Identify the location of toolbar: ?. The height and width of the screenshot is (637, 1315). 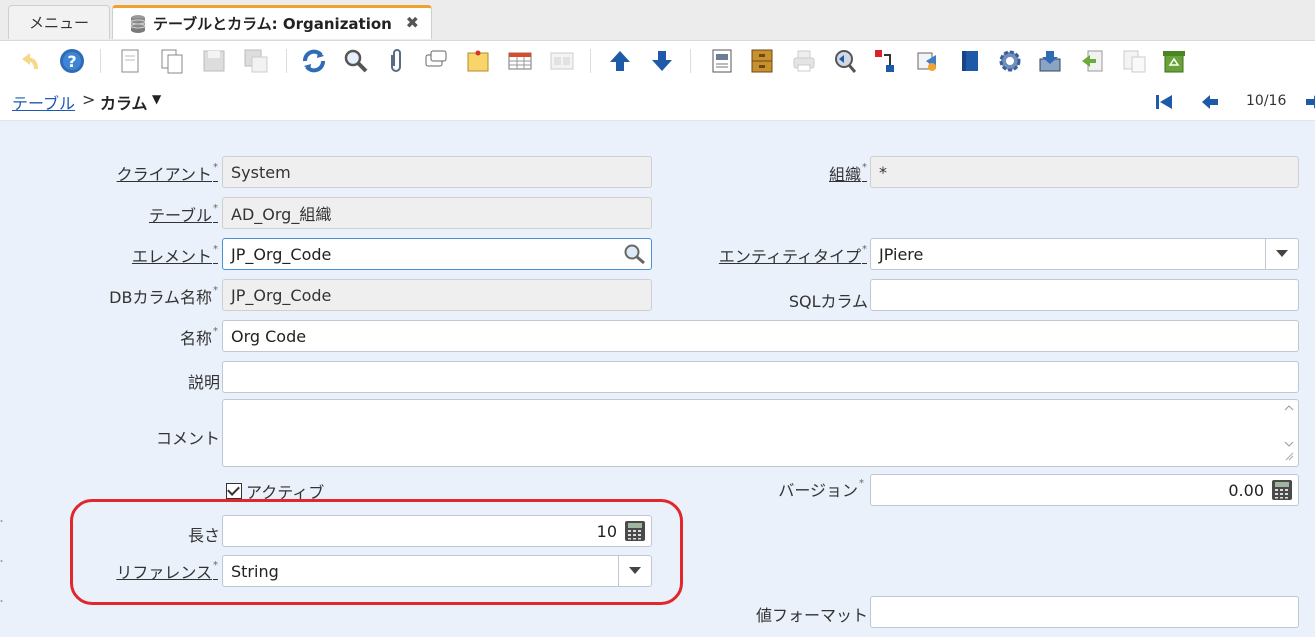
(657, 62).